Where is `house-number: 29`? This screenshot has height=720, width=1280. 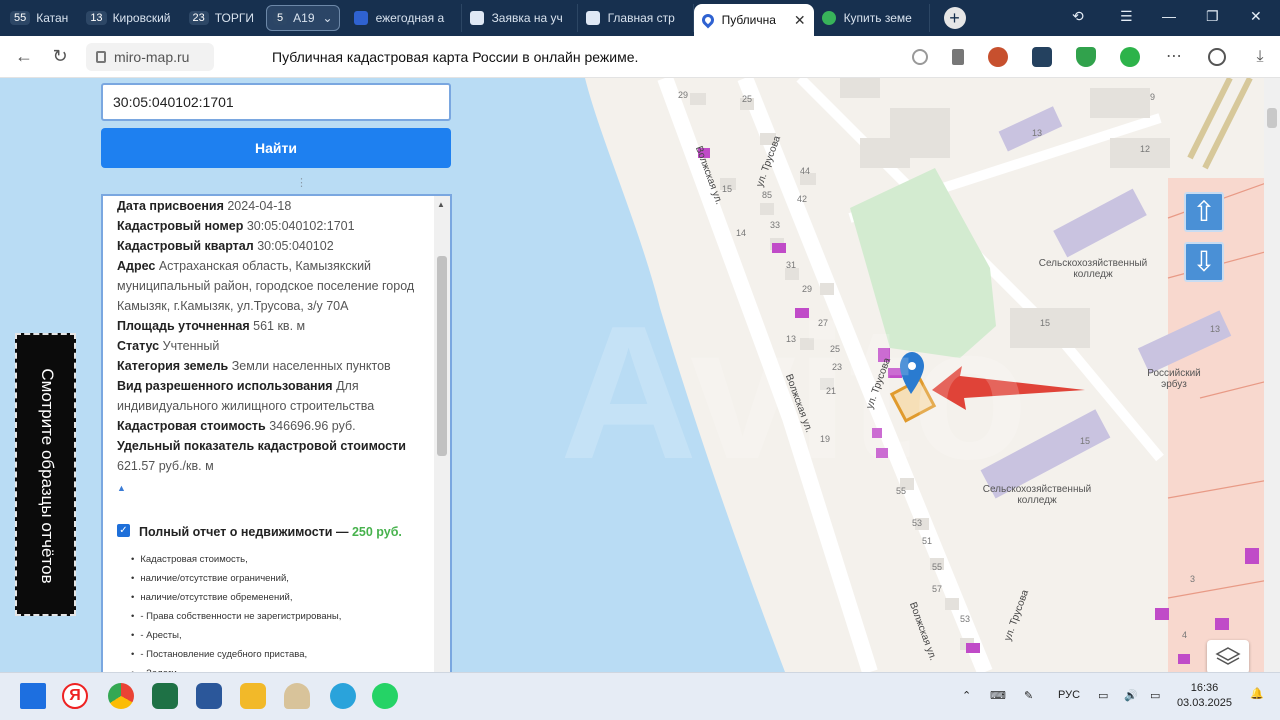 house-number: 29 is located at coordinates (807, 289).